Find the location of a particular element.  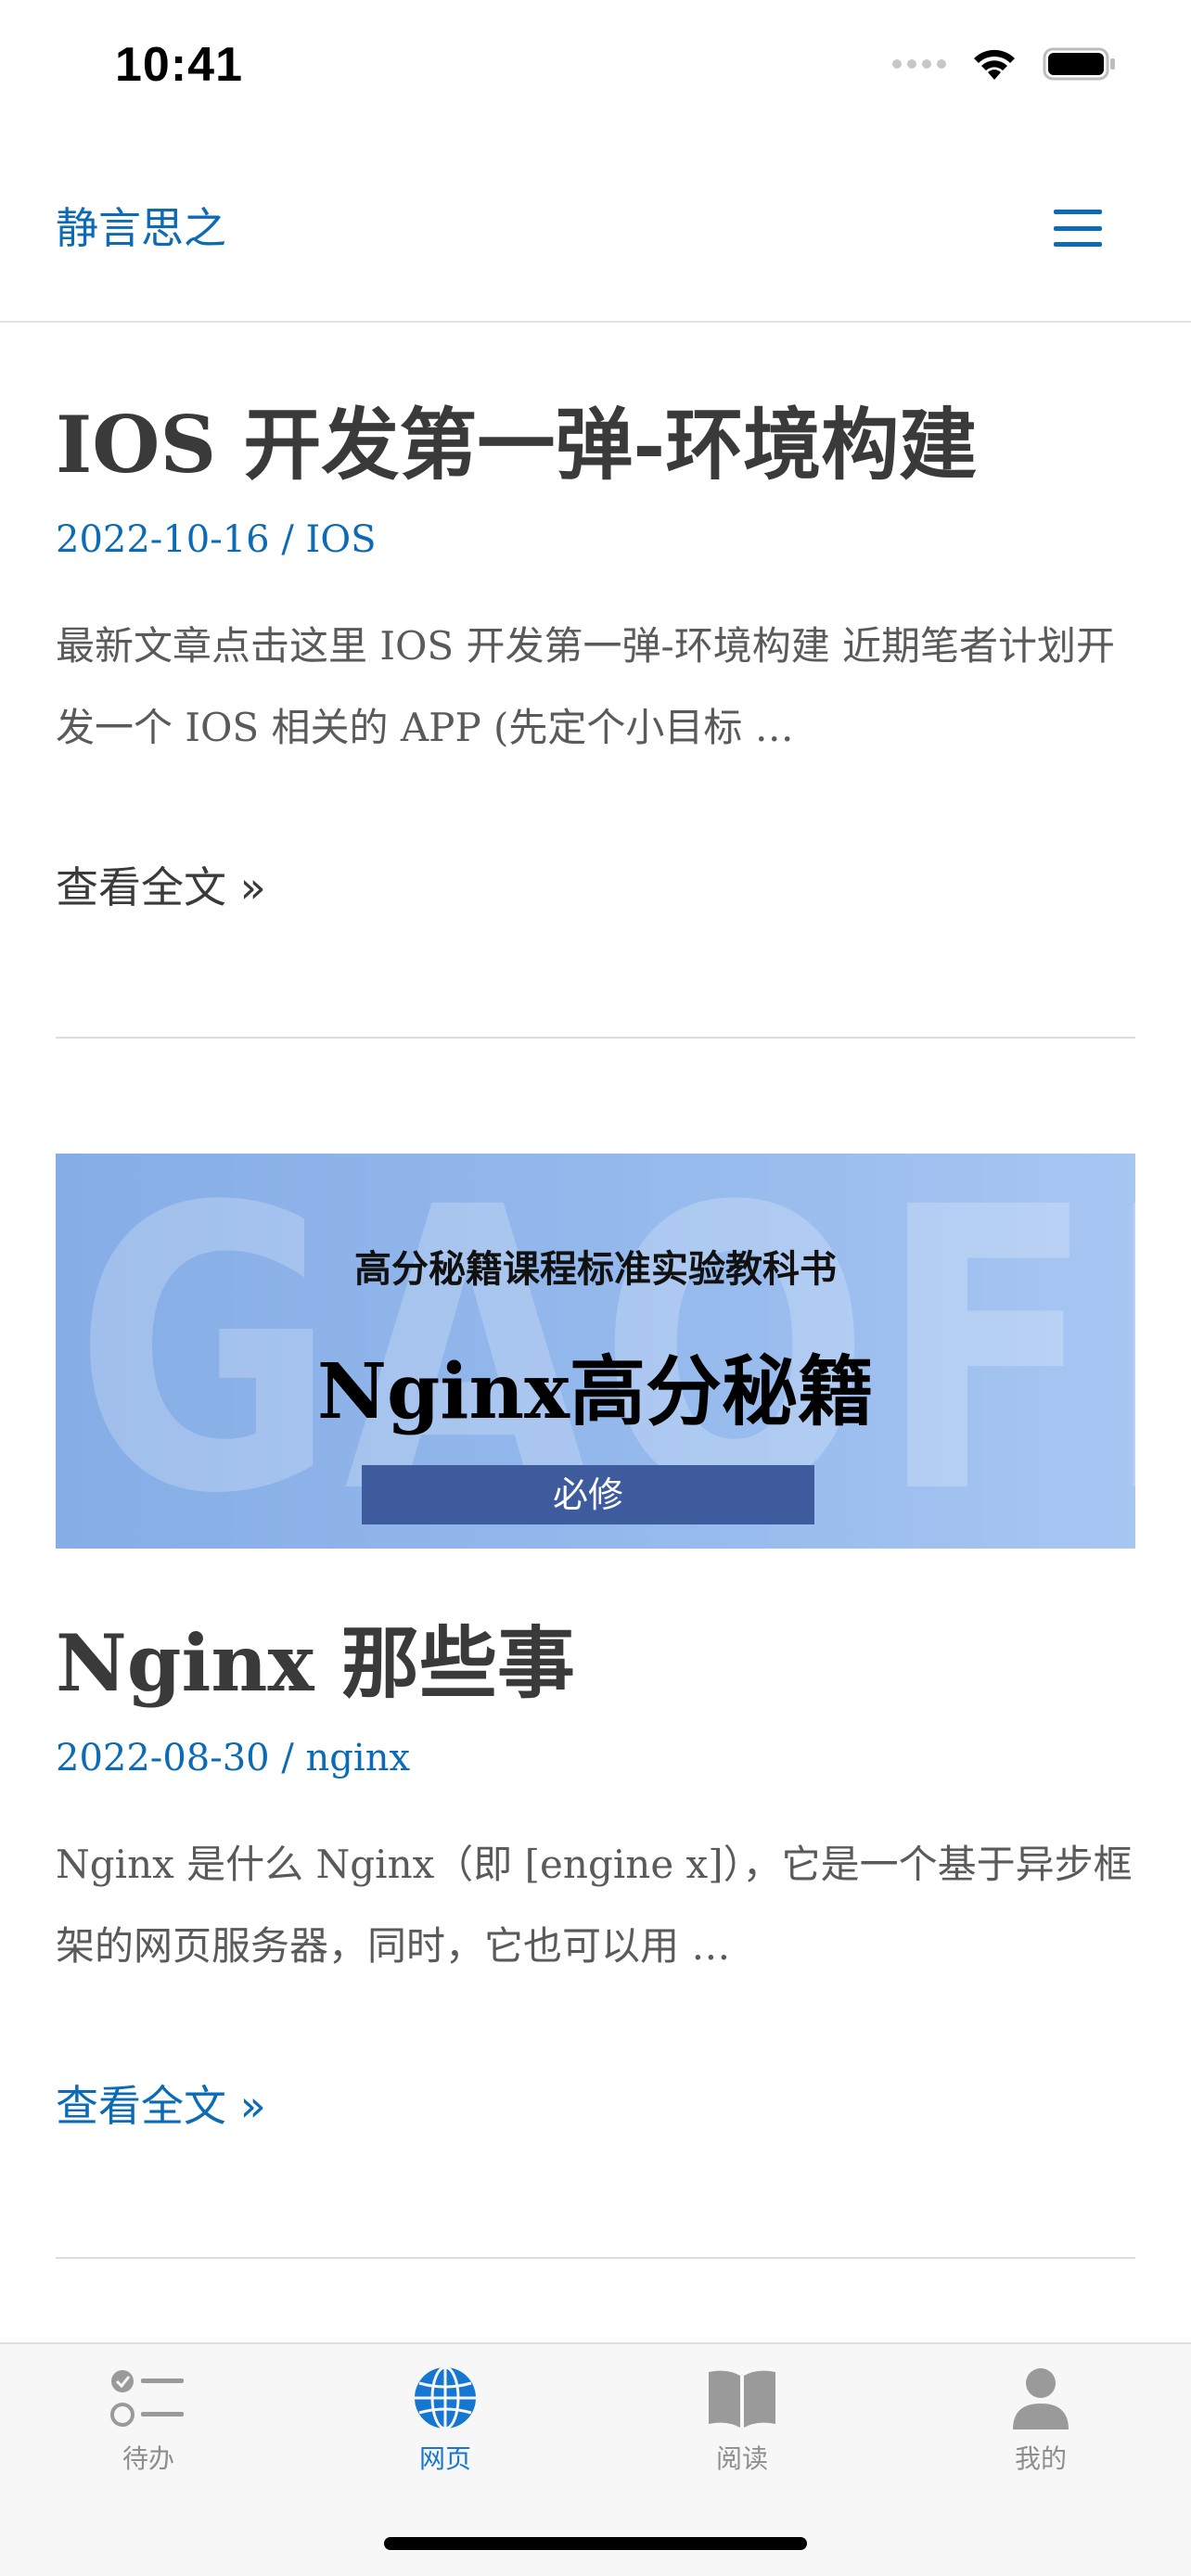

article-date: 2022-08-30 is located at coordinates (163, 1758).